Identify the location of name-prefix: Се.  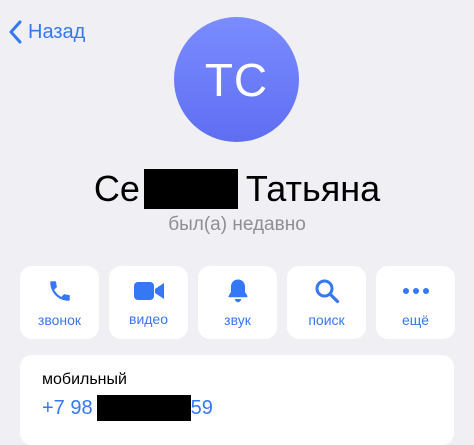
(116, 188).